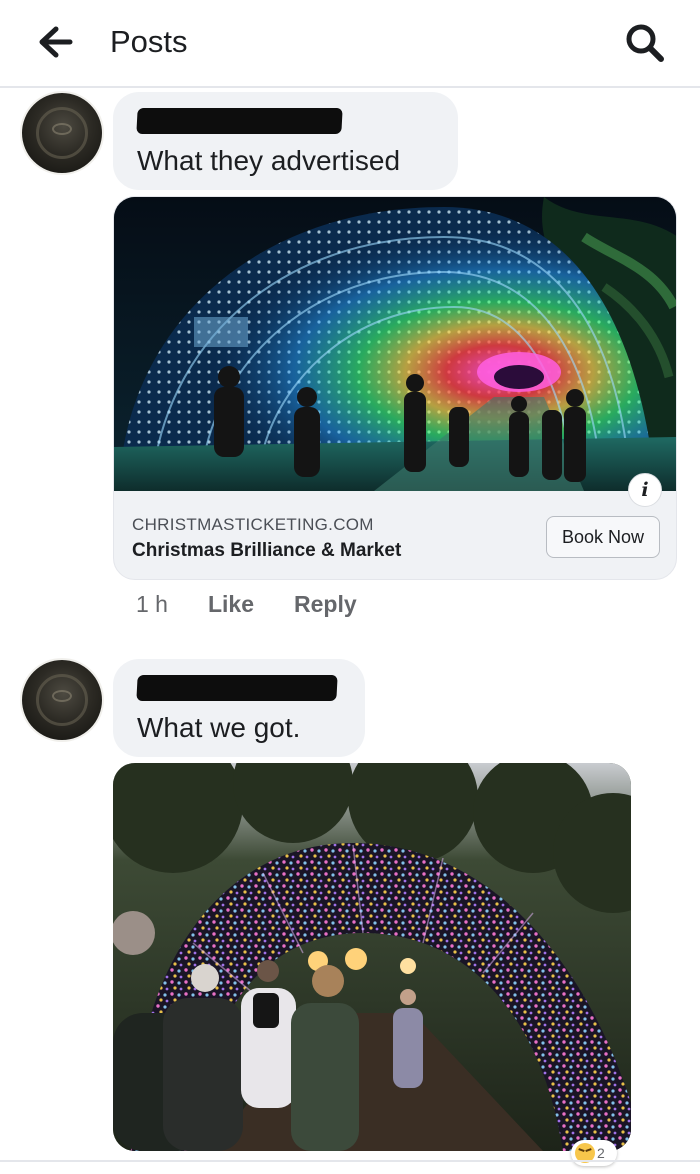  Describe the element at coordinates (152, 603) in the screenshot. I see `comment-timestamp: 1 h` at that location.